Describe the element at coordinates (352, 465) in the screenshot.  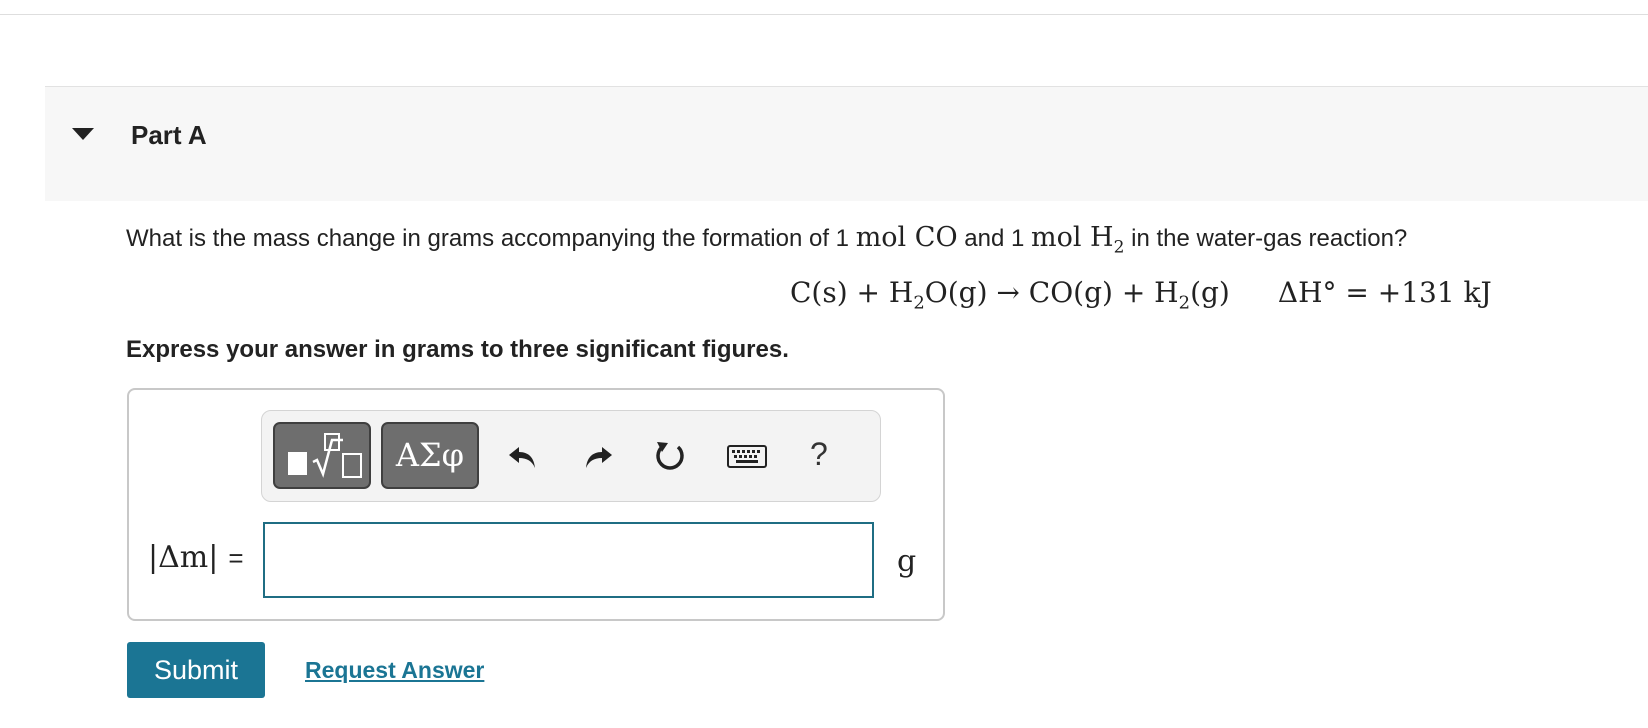
I see `templates-radicand-box` at that location.